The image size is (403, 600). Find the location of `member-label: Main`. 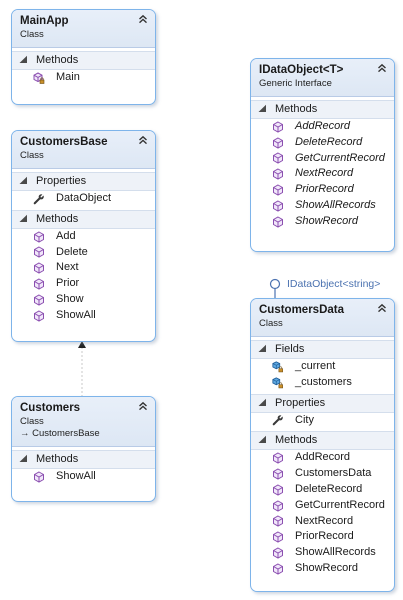

member-label: Main is located at coordinates (68, 77).